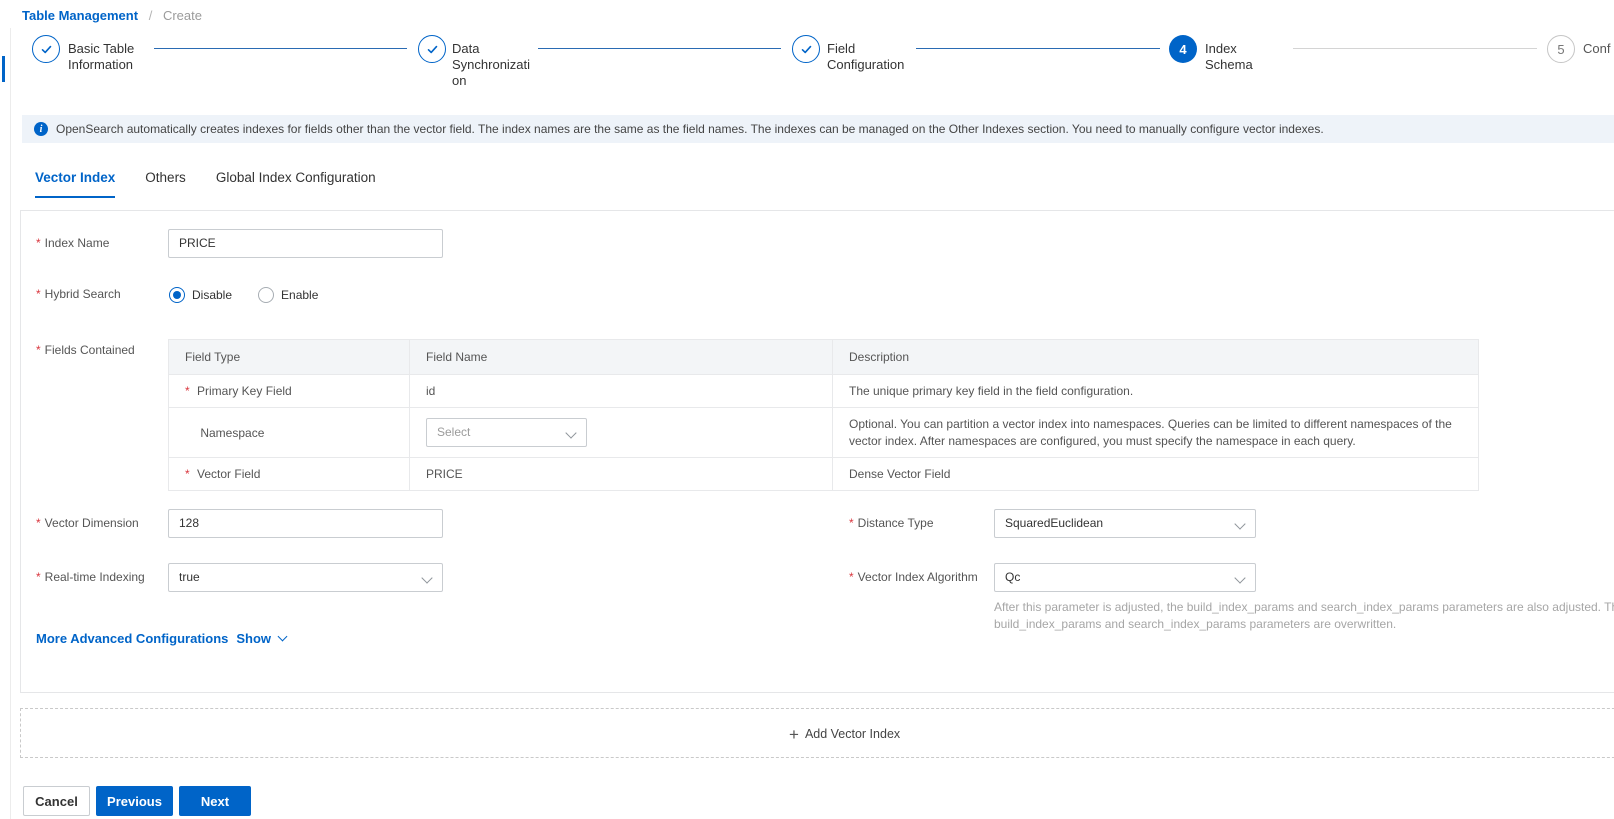 The height and width of the screenshot is (819, 1614). What do you see at coordinates (1125, 577) in the screenshot?
I see `vector-index-algorithm-select: Qc` at bounding box center [1125, 577].